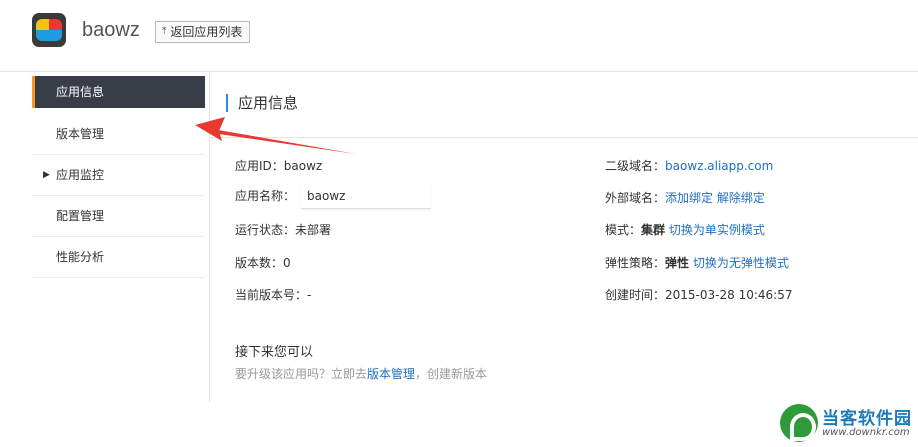  Describe the element at coordinates (653, 230) in the screenshot. I see `mode-value: 集群` at that location.